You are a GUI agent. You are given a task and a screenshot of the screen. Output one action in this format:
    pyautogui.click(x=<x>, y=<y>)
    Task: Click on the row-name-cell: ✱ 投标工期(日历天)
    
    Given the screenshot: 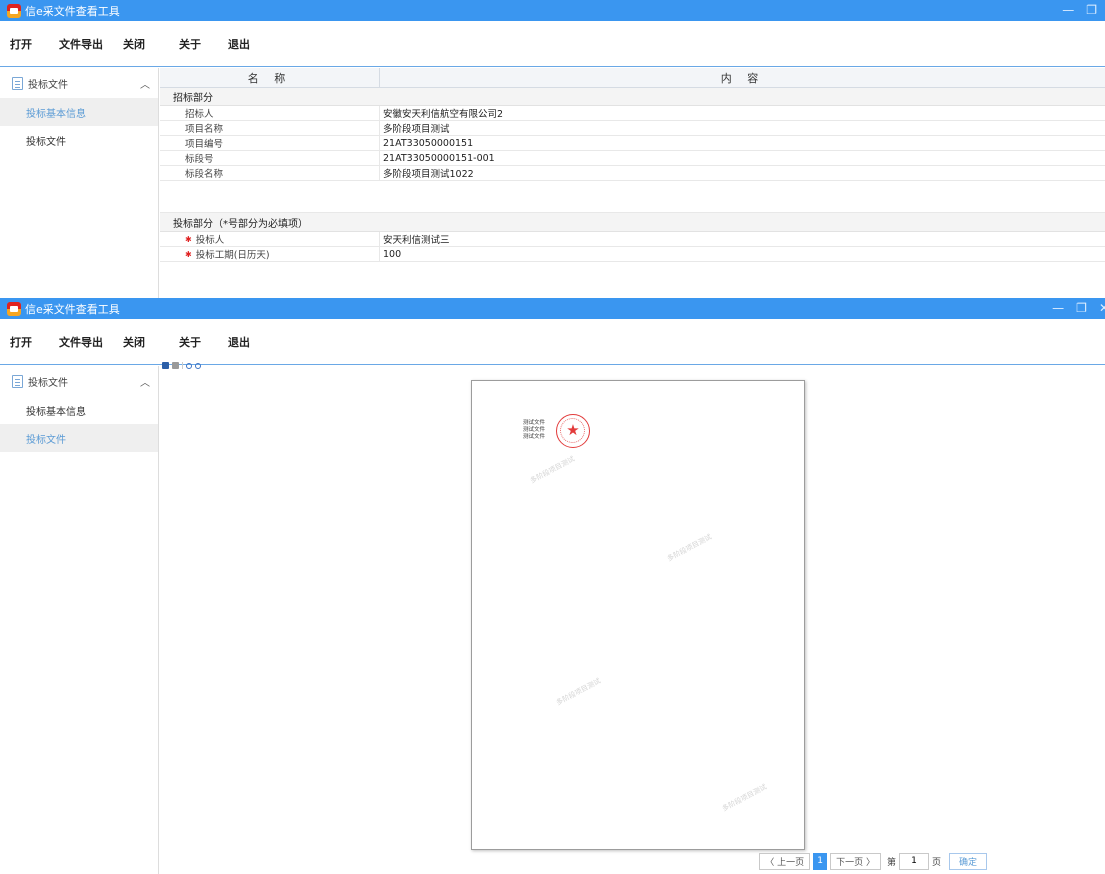 What is the action you would take?
    pyautogui.click(x=270, y=254)
    